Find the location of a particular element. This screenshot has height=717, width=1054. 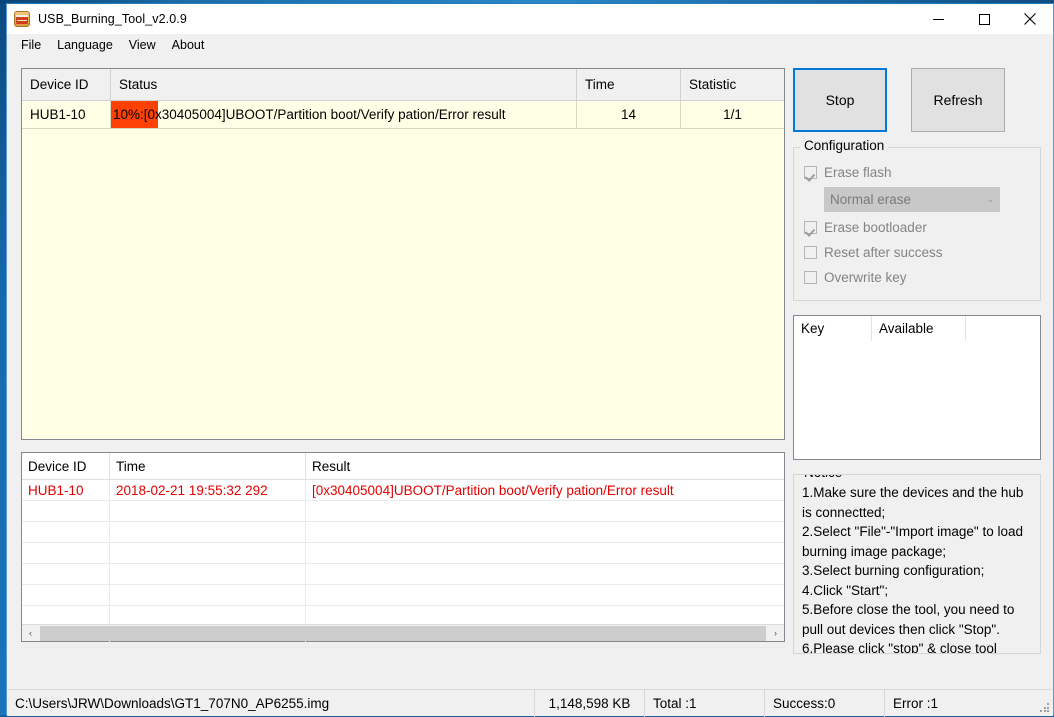

menu-item-language: Language is located at coordinates (85, 45).